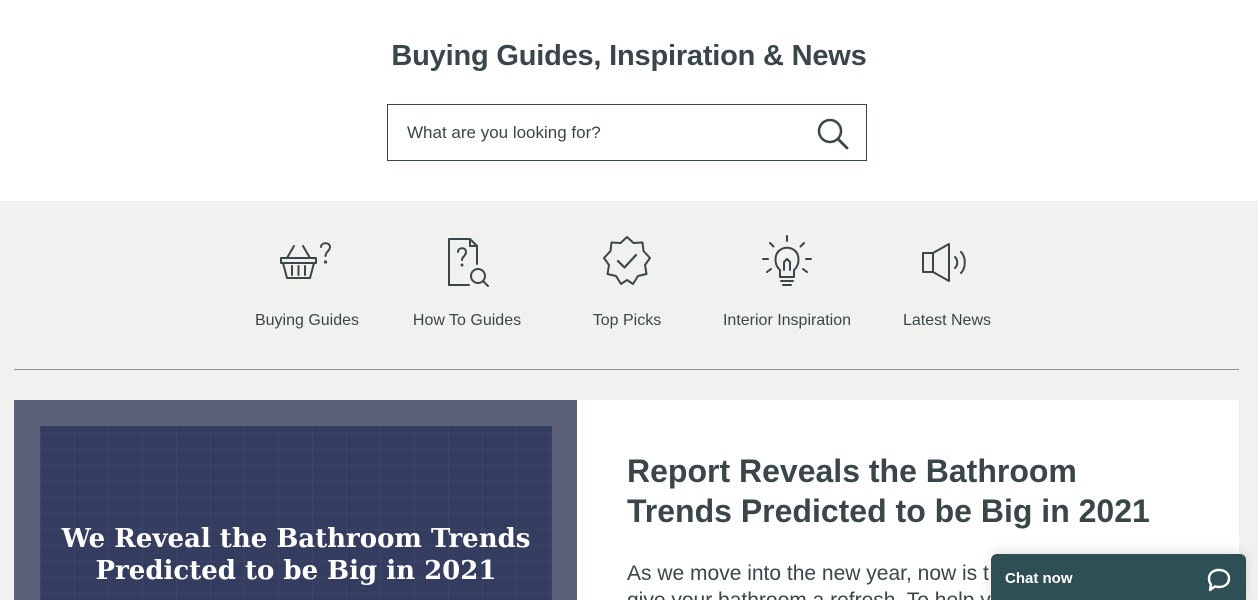 This screenshot has height=600, width=1258. Describe the element at coordinates (627, 320) in the screenshot. I see `category-label: Top Picks` at that location.